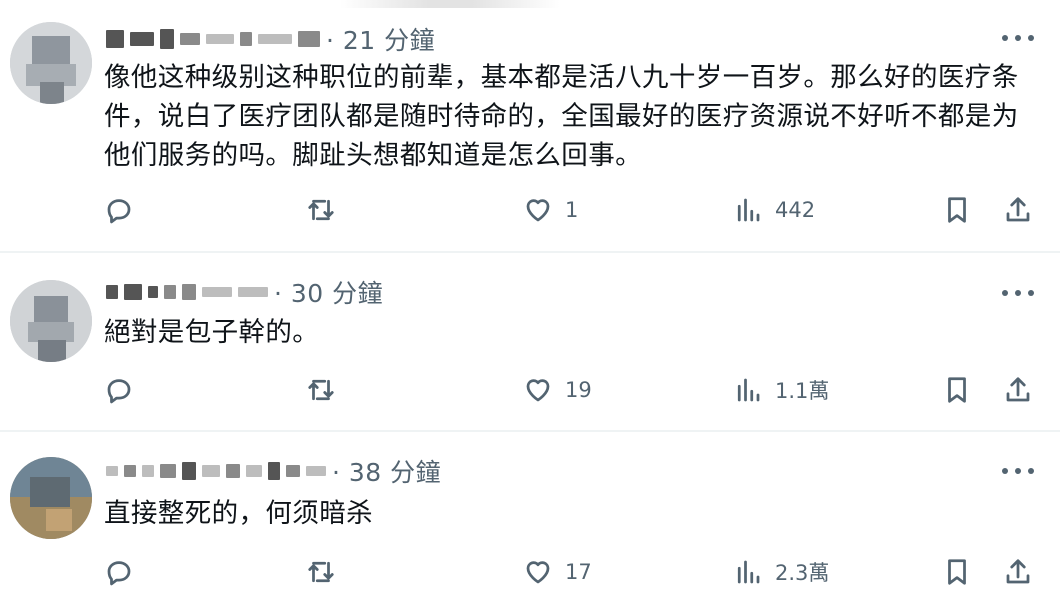 This screenshot has width=1060, height=596. What do you see at coordinates (578, 390) in the screenshot?
I see `like-count: 19` at bounding box center [578, 390].